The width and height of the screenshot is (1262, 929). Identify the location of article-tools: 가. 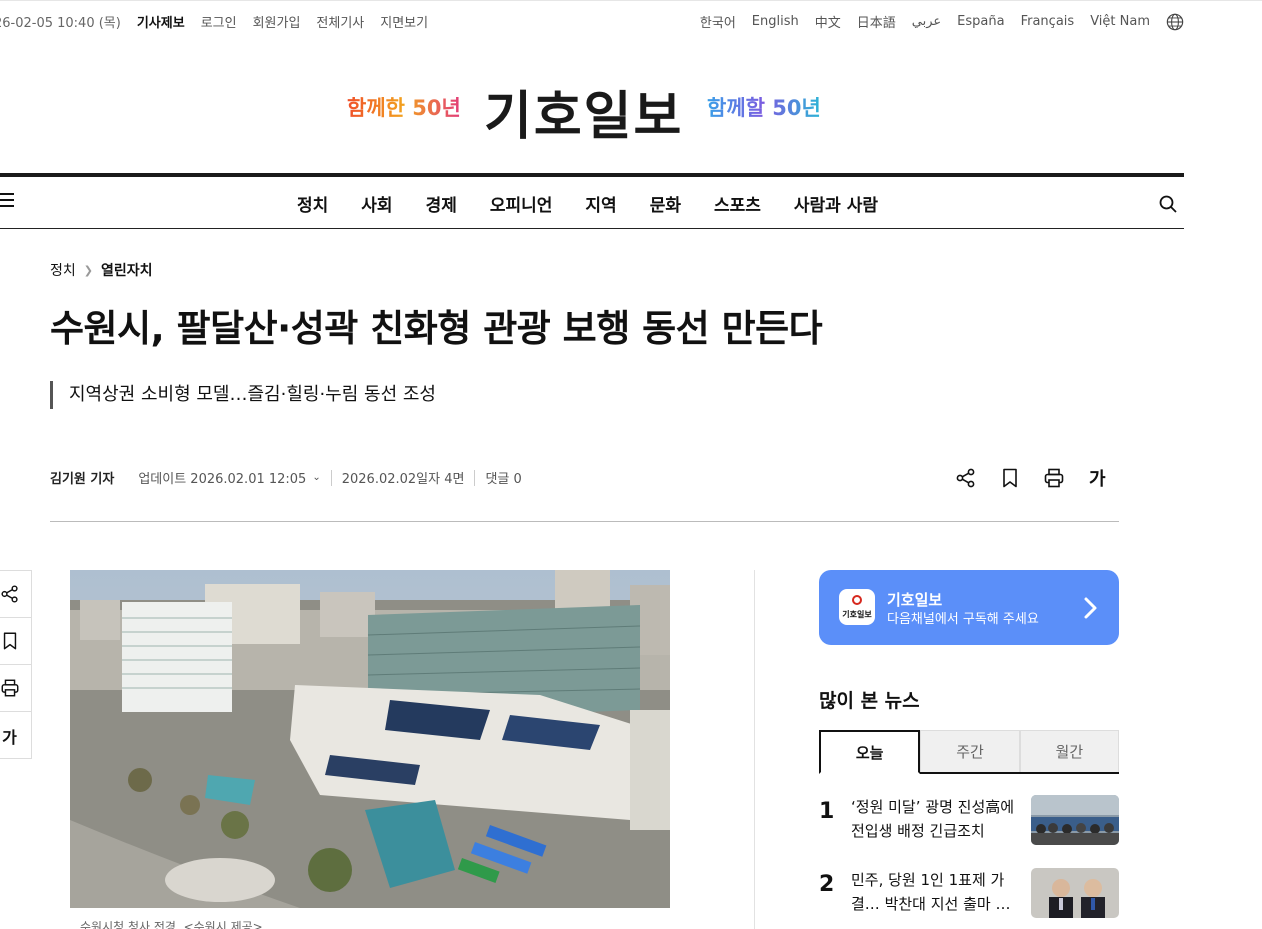
(1030, 478).